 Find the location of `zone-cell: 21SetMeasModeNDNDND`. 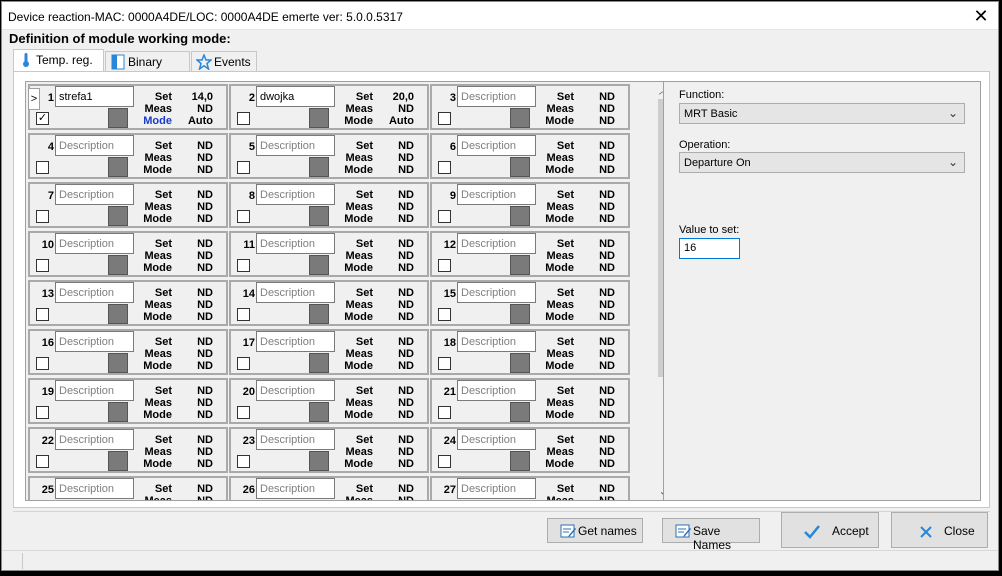

zone-cell: 21SetMeasModeNDNDND is located at coordinates (530, 401).